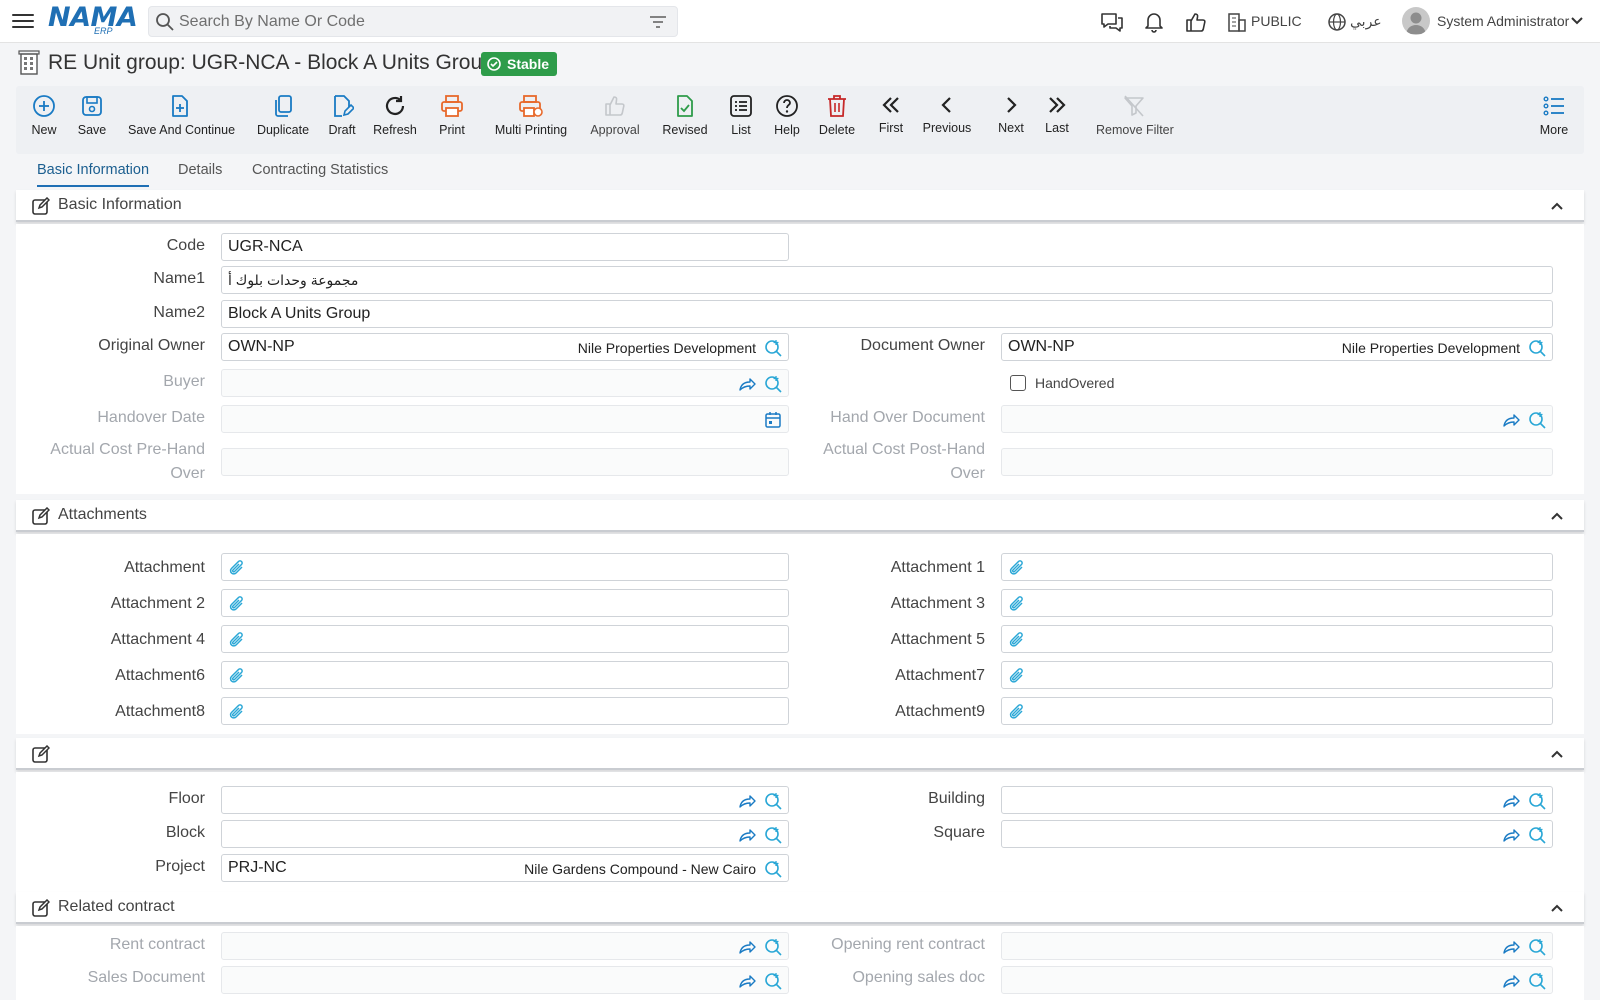 The image size is (1600, 1000). What do you see at coordinates (1011, 121) in the screenshot?
I see `next-button: Next` at bounding box center [1011, 121].